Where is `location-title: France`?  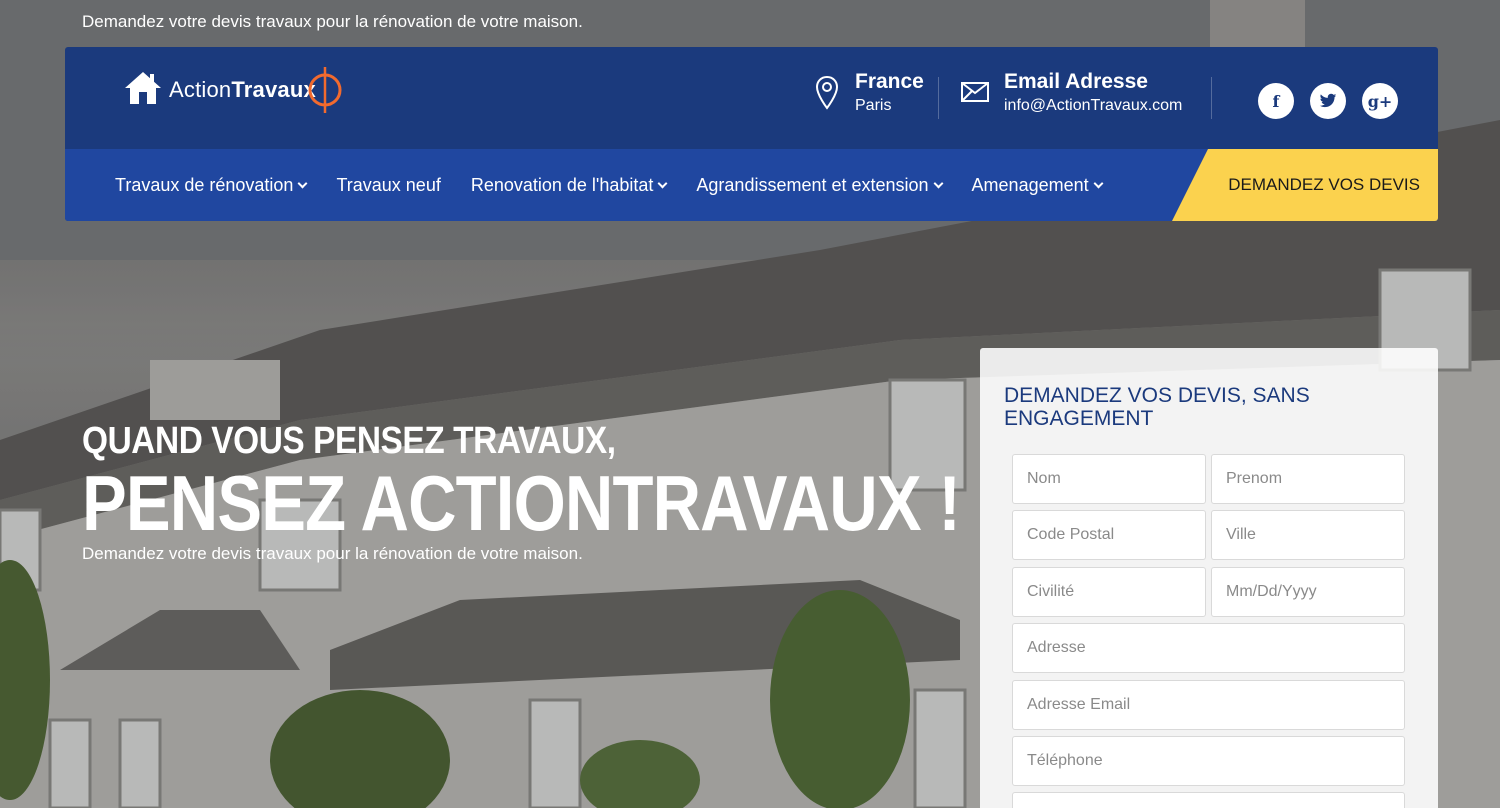
location-title: France is located at coordinates (889, 81).